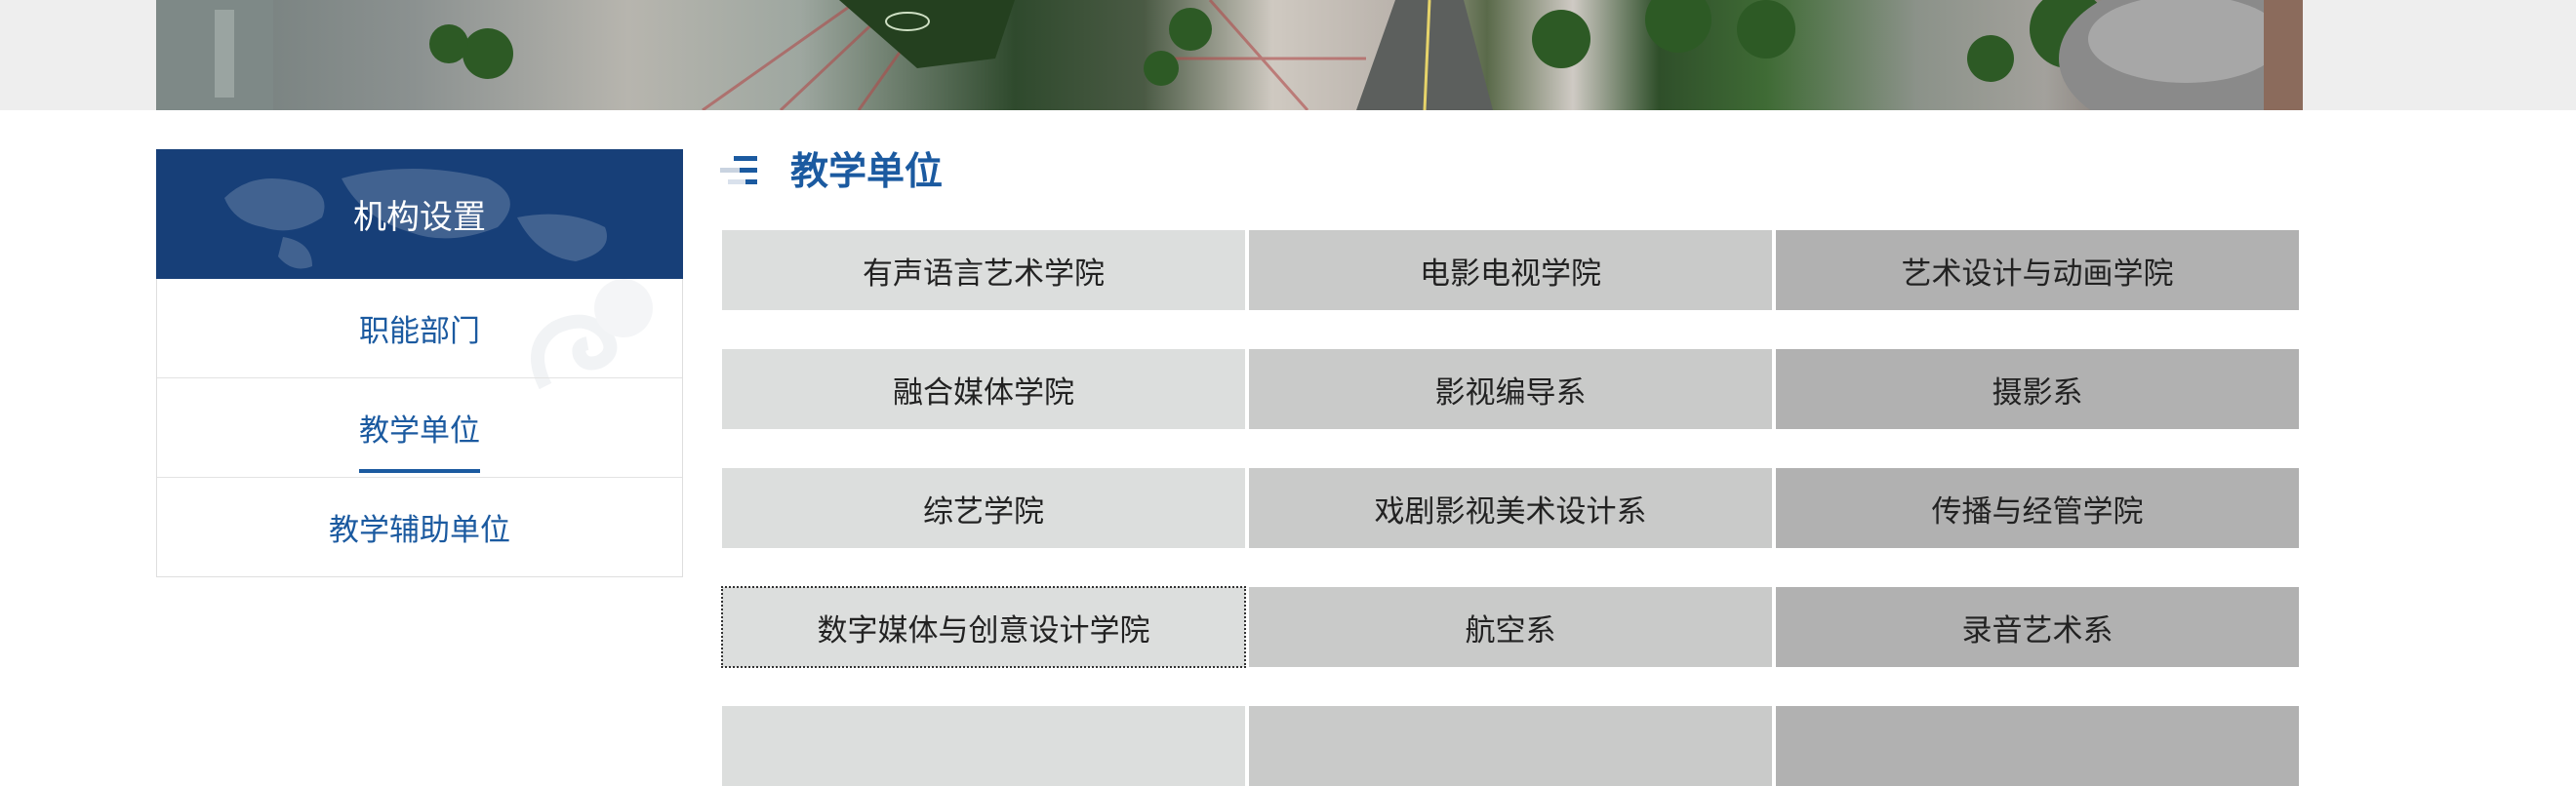 The width and height of the screenshot is (2576, 786). Describe the element at coordinates (2037, 511) in the screenshot. I see `unit-label: 传播与经管学院` at that location.